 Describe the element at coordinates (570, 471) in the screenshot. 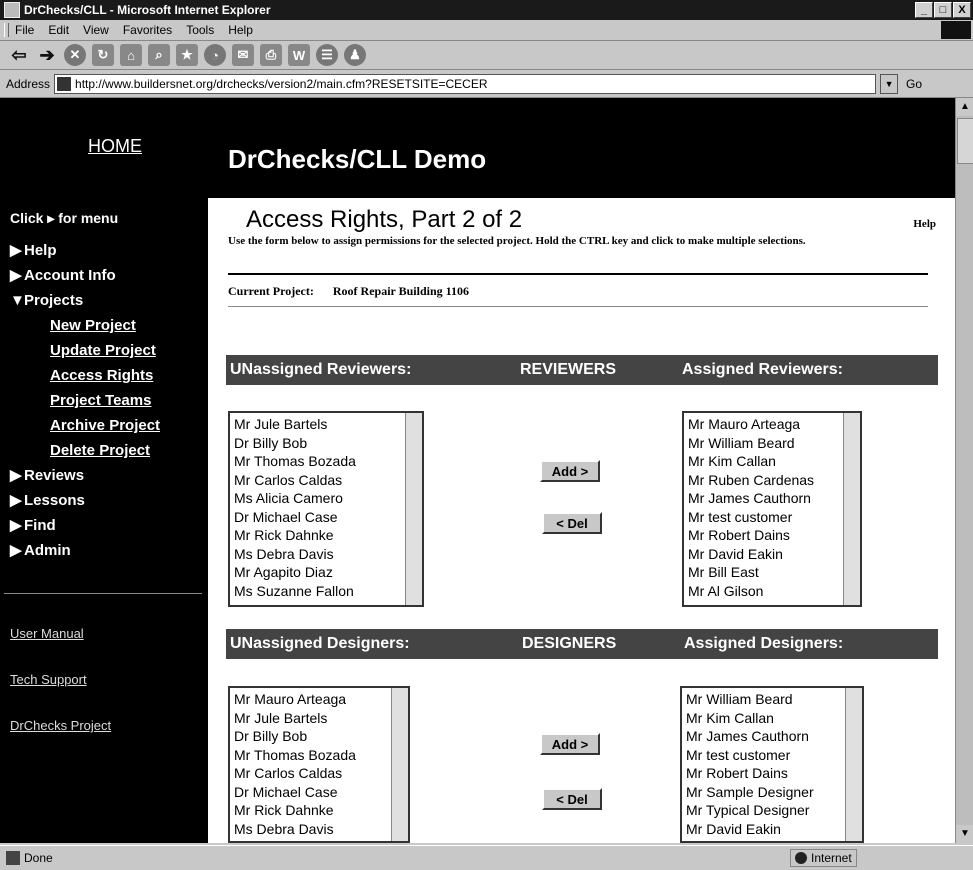

I see `add-reviewer-button: Add >` at that location.